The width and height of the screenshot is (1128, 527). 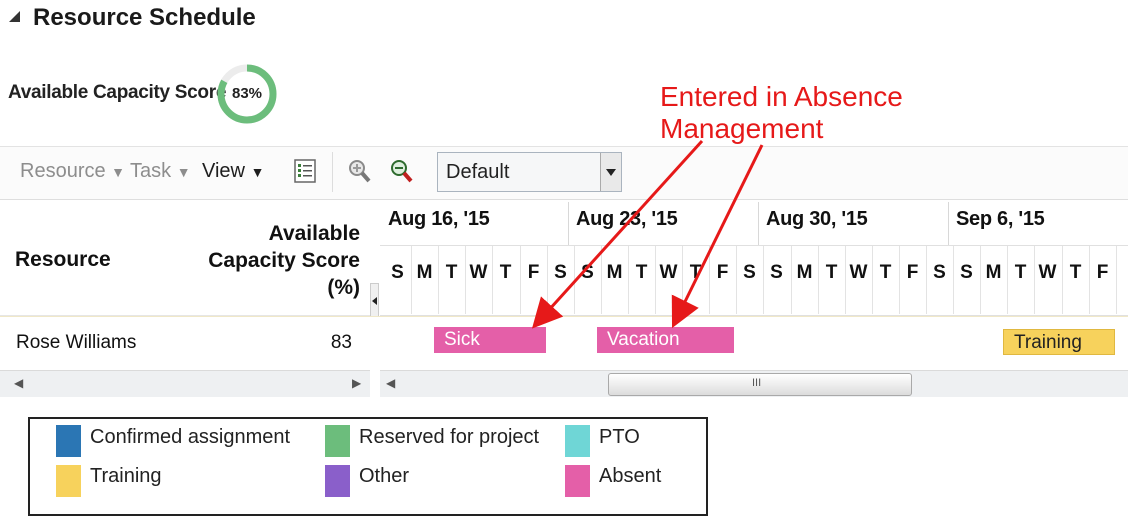 What do you see at coordinates (717, 236) in the screenshot?
I see `annotation-arrow-vacation` at bounding box center [717, 236].